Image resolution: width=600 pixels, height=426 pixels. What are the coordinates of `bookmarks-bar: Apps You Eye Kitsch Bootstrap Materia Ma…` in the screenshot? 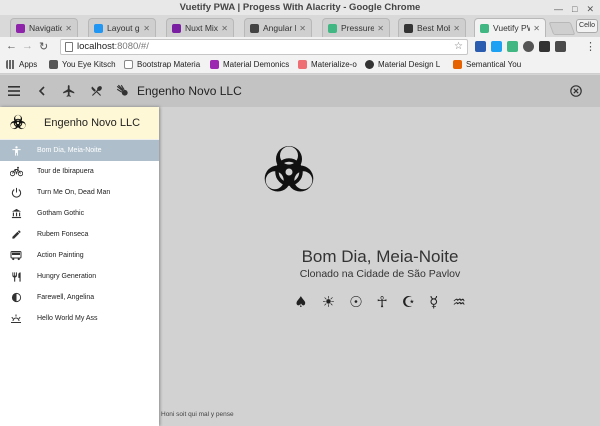 It's located at (300, 65).